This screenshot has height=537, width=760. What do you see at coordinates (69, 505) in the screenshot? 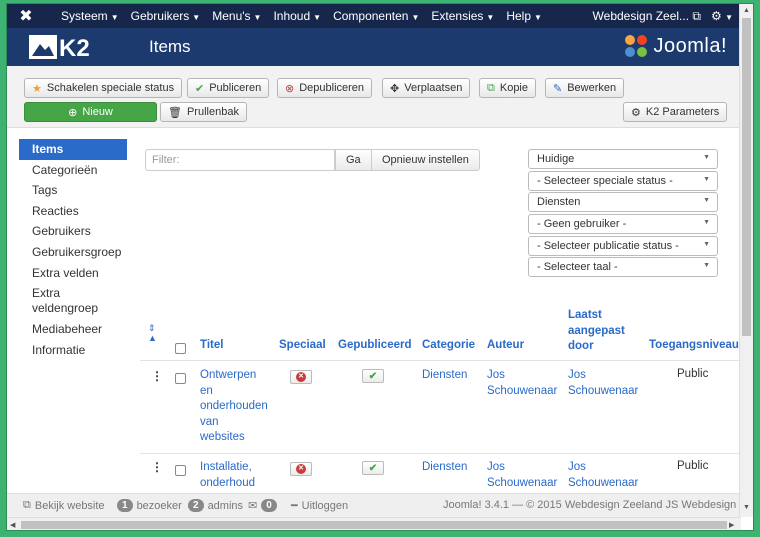
I see `view-site-label: Bekijk website` at bounding box center [69, 505].